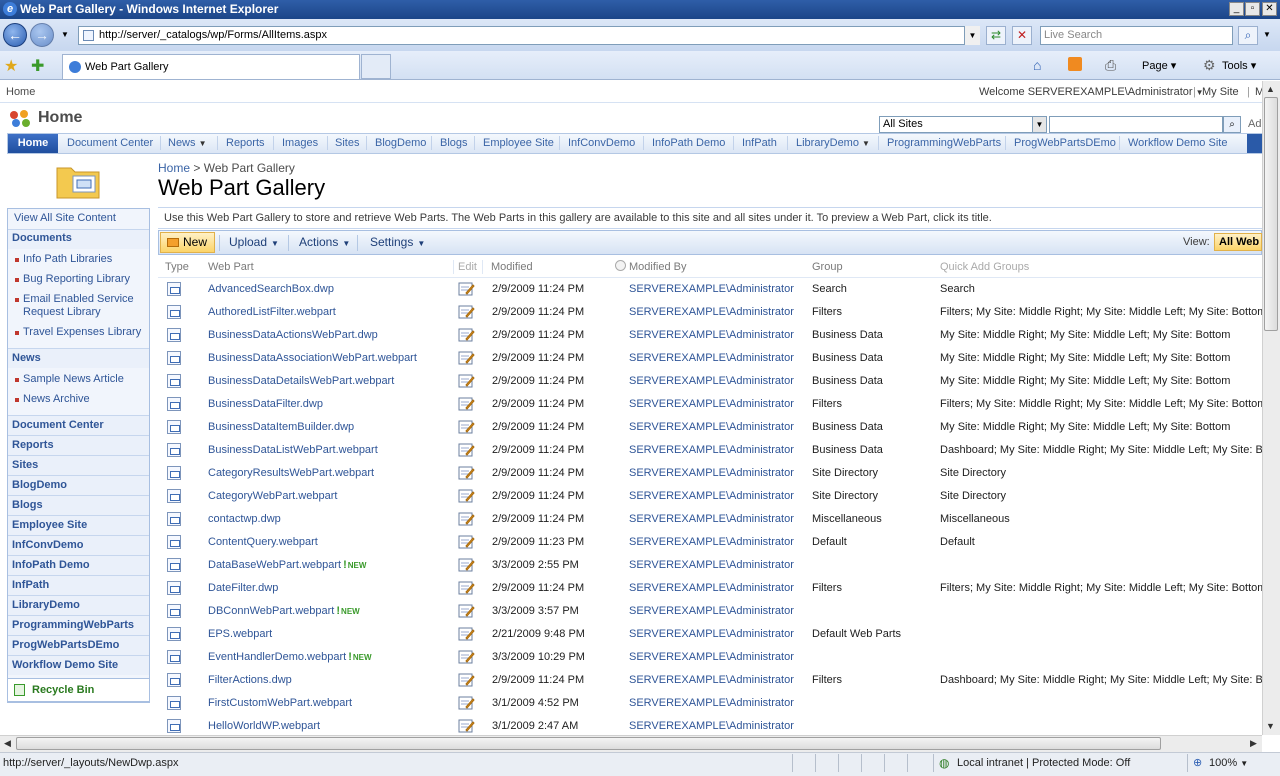  Describe the element at coordinates (944, 143) in the screenshot. I see `topnav-programmingwebparts: ProgrammingWebParts` at that location.